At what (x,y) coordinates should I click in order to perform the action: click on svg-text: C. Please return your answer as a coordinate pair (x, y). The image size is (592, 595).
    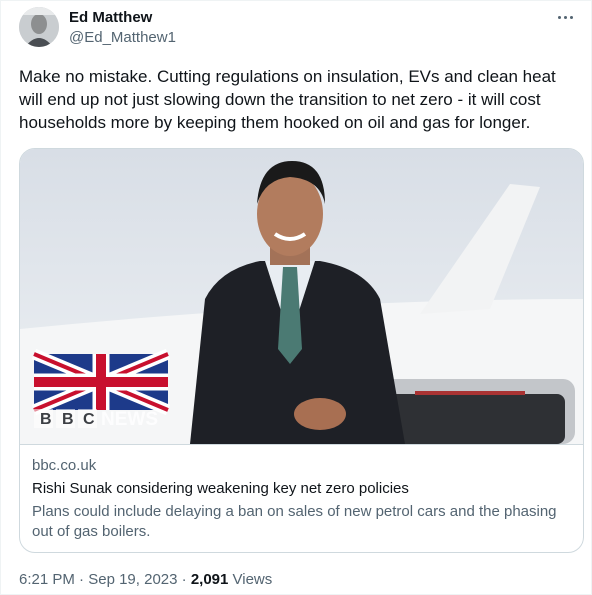
    Looking at the image, I should click on (89, 419).